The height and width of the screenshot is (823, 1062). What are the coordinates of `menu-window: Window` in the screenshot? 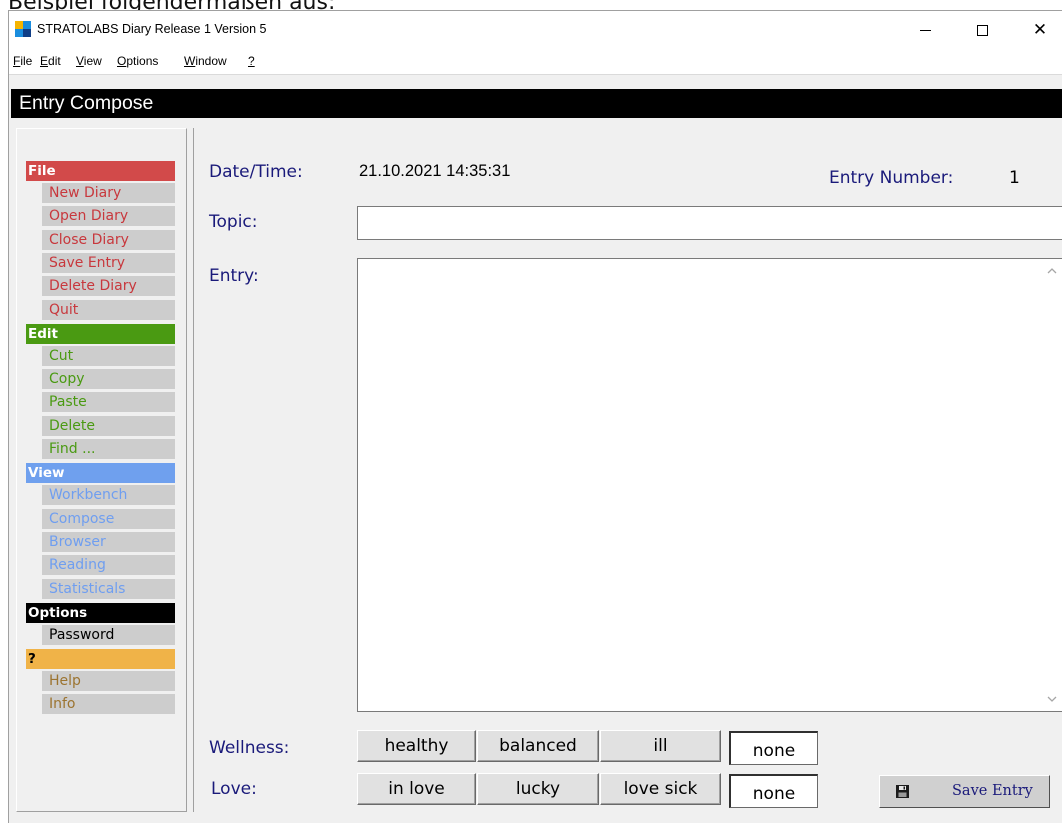 It's located at (205, 61).